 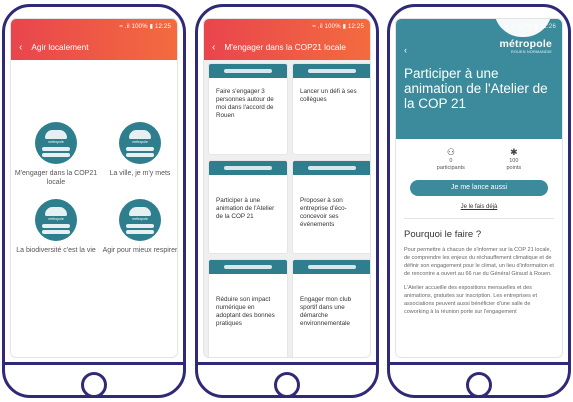 I want to click on join-button: Je me lance aussi, so click(x=479, y=188).